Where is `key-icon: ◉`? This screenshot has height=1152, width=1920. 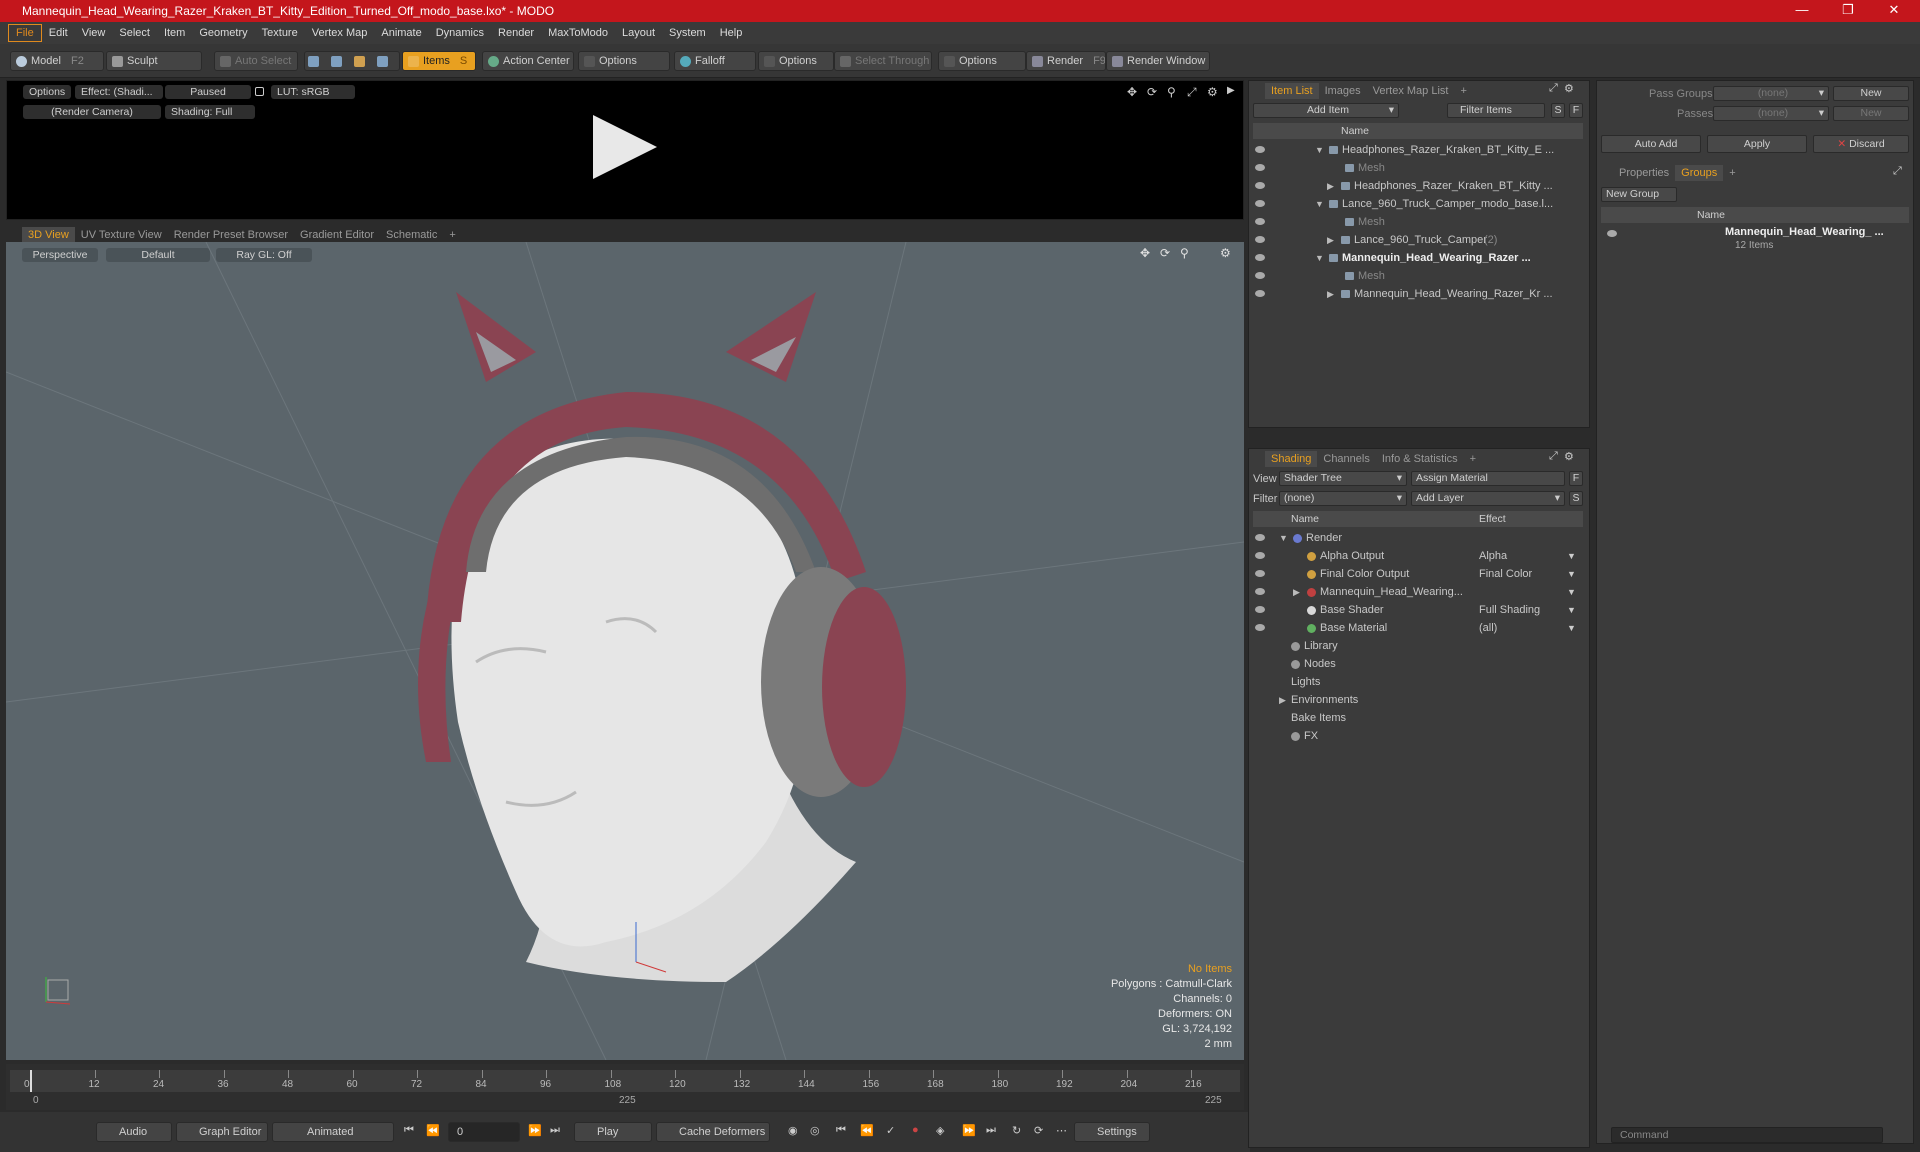 key-icon: ◉ is located at coordinates (793, 1130).